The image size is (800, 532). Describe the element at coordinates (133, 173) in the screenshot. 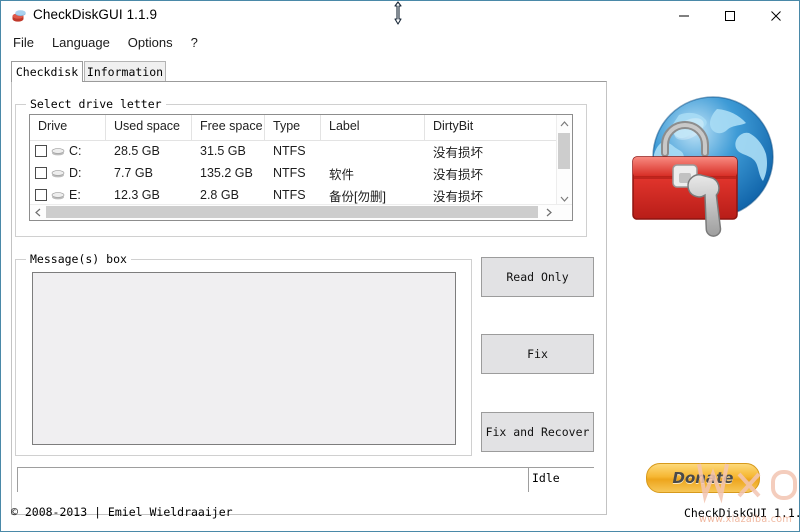

I see `cell-used-space: 7.7 GB` at that location.